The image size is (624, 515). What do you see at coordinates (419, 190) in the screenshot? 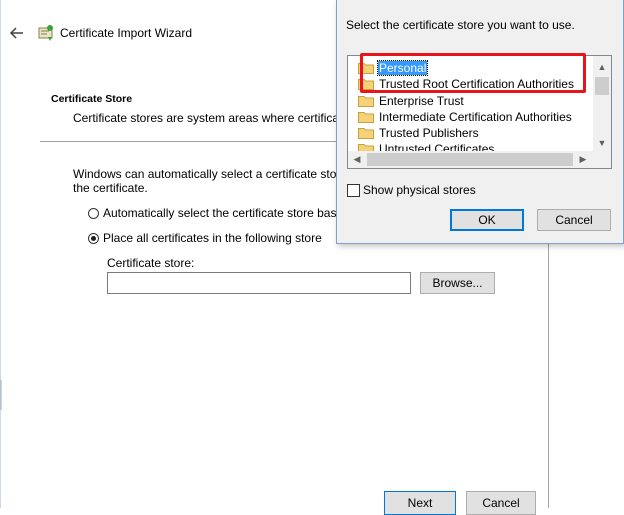
I see `show-physical-stores-label: Show physical stores` at bounding box center [419, 190].